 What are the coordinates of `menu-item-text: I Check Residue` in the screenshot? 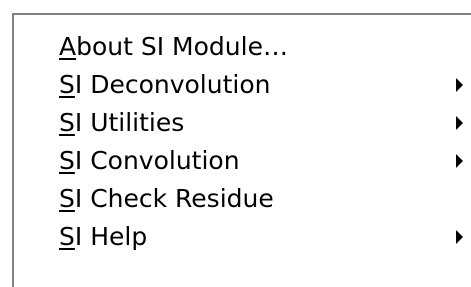 It's located at (174, 198).